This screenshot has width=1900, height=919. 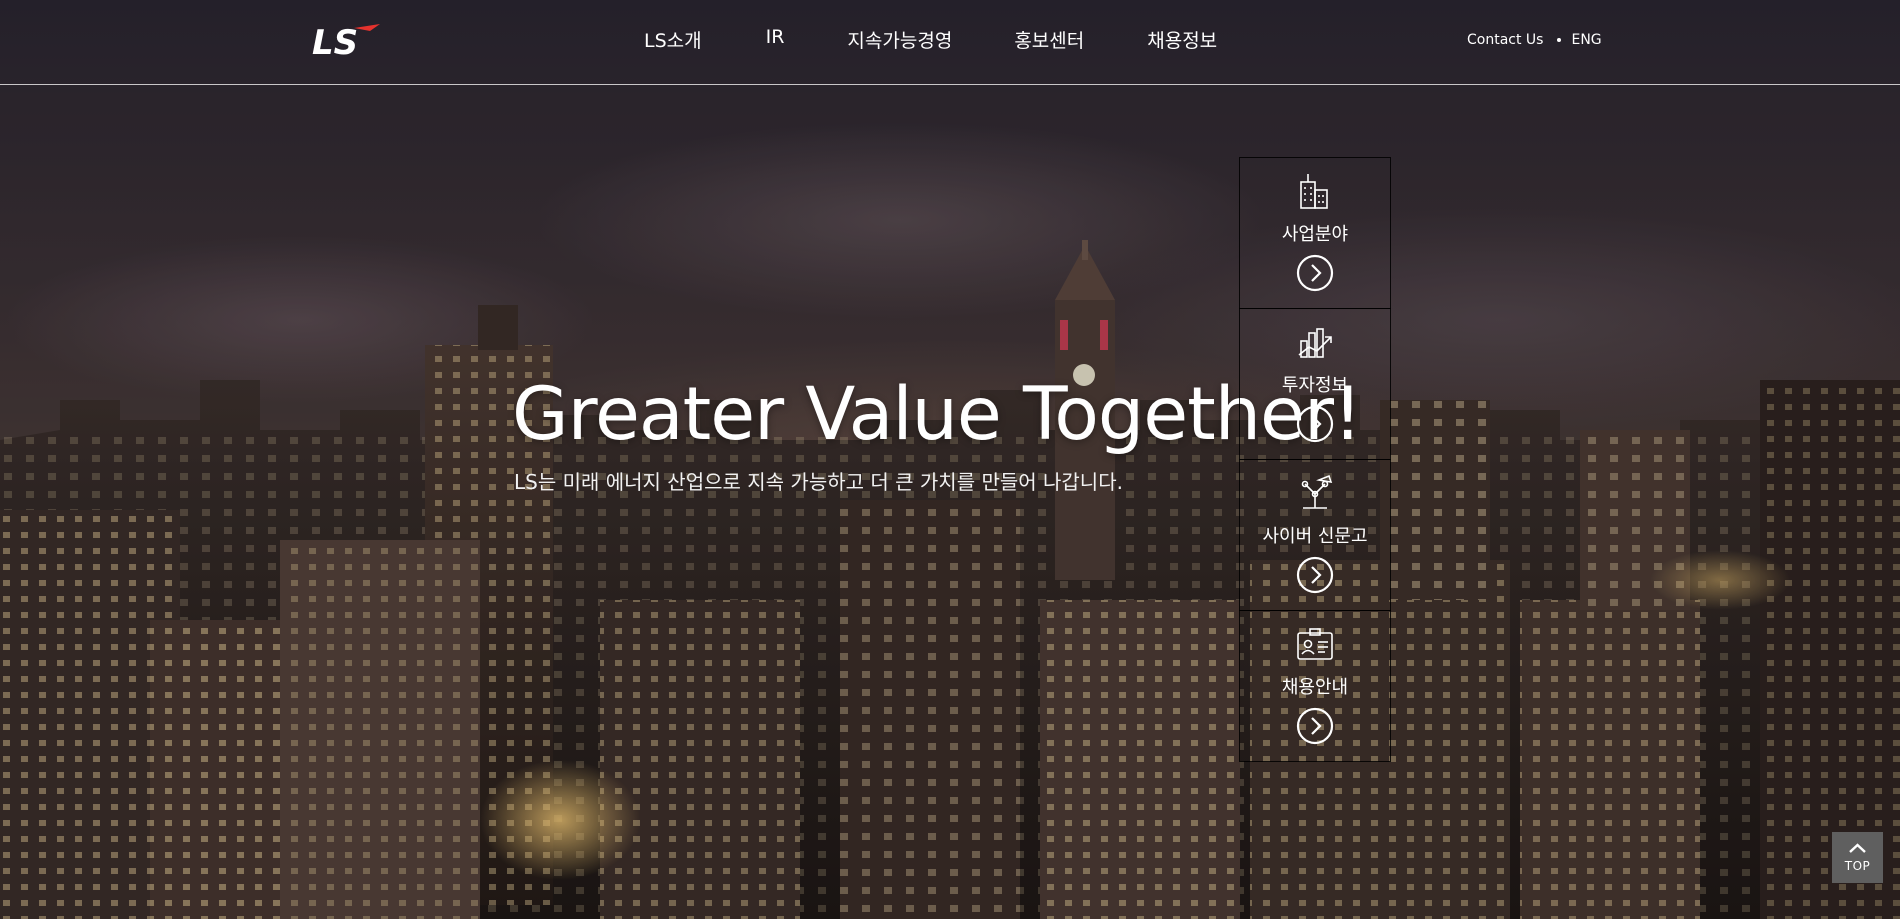 What do you see at coordinates (1049, 39) in the screenshot?
I see `nav-item-pr-center: 홍보센터` at bounding box center [1049, 39].